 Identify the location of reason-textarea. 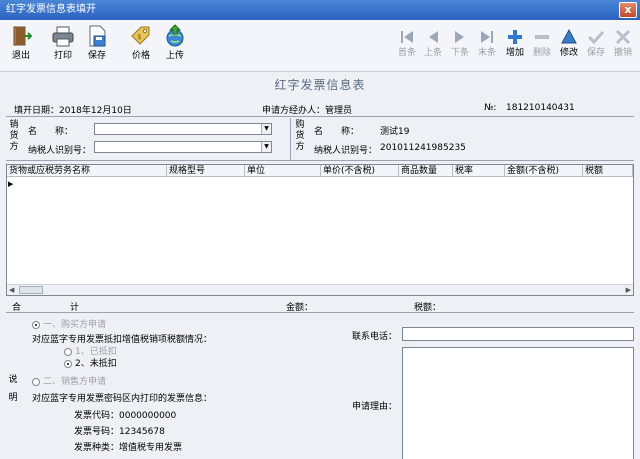
(518, 403).